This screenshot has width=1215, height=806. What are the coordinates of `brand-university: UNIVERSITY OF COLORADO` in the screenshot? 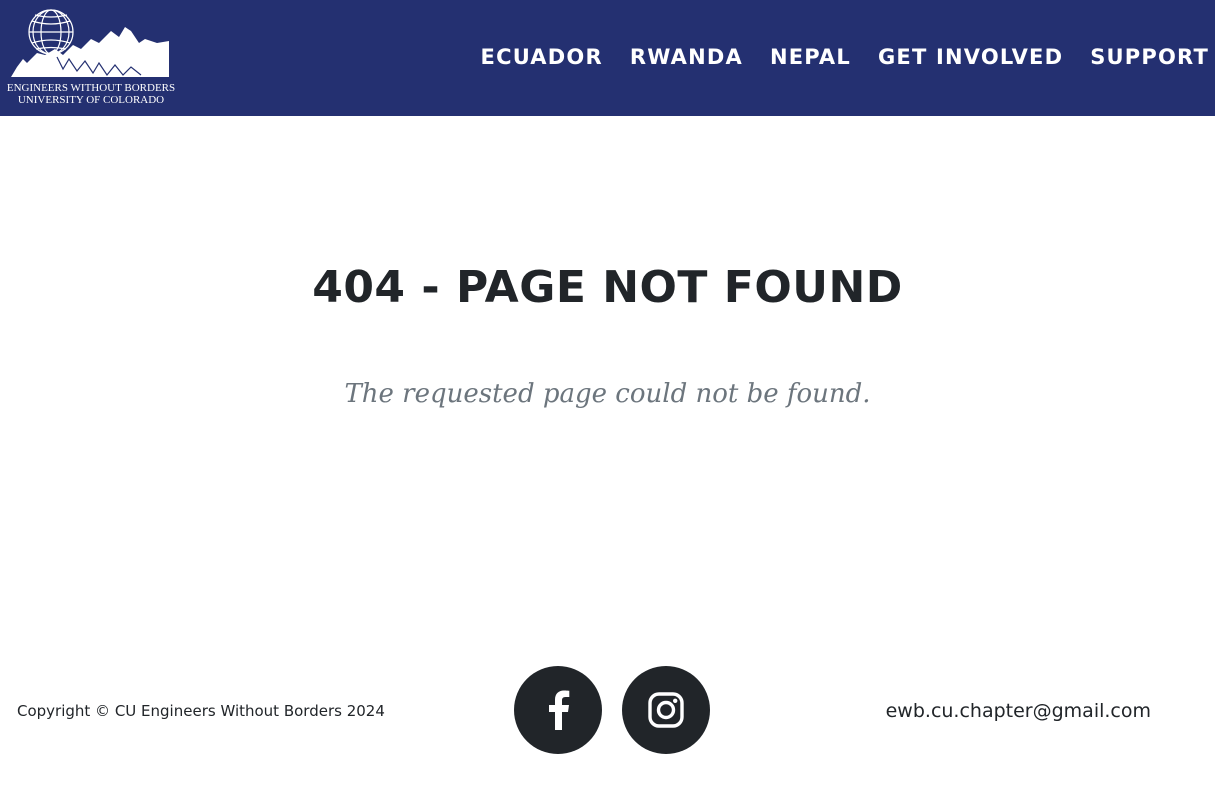 It's located at (91, 100).